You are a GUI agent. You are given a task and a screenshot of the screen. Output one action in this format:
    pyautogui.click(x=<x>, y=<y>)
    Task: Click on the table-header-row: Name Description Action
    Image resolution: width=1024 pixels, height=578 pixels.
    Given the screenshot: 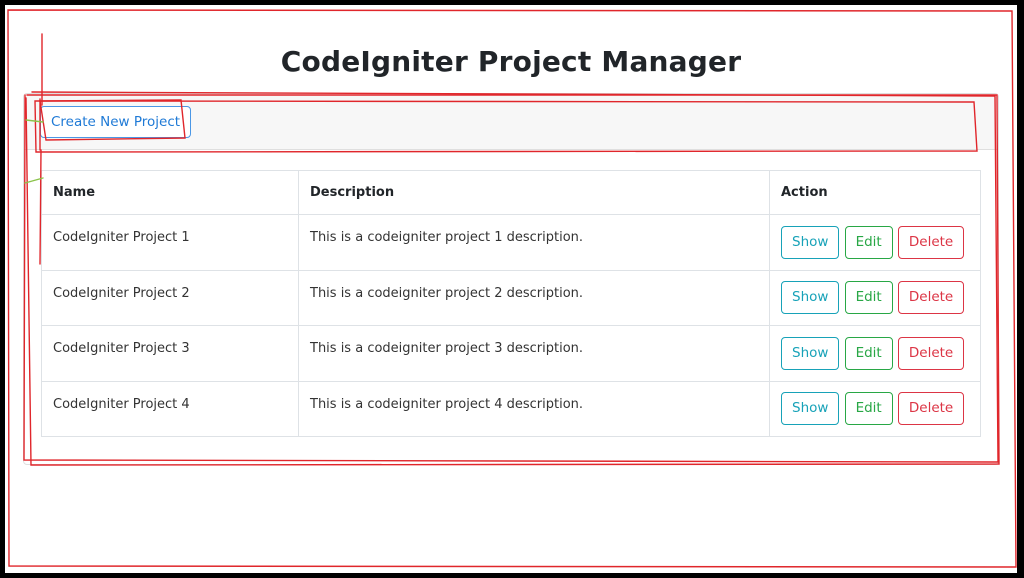 What is the action you would take?
    pyautogui.click(x=511, y=192)
    